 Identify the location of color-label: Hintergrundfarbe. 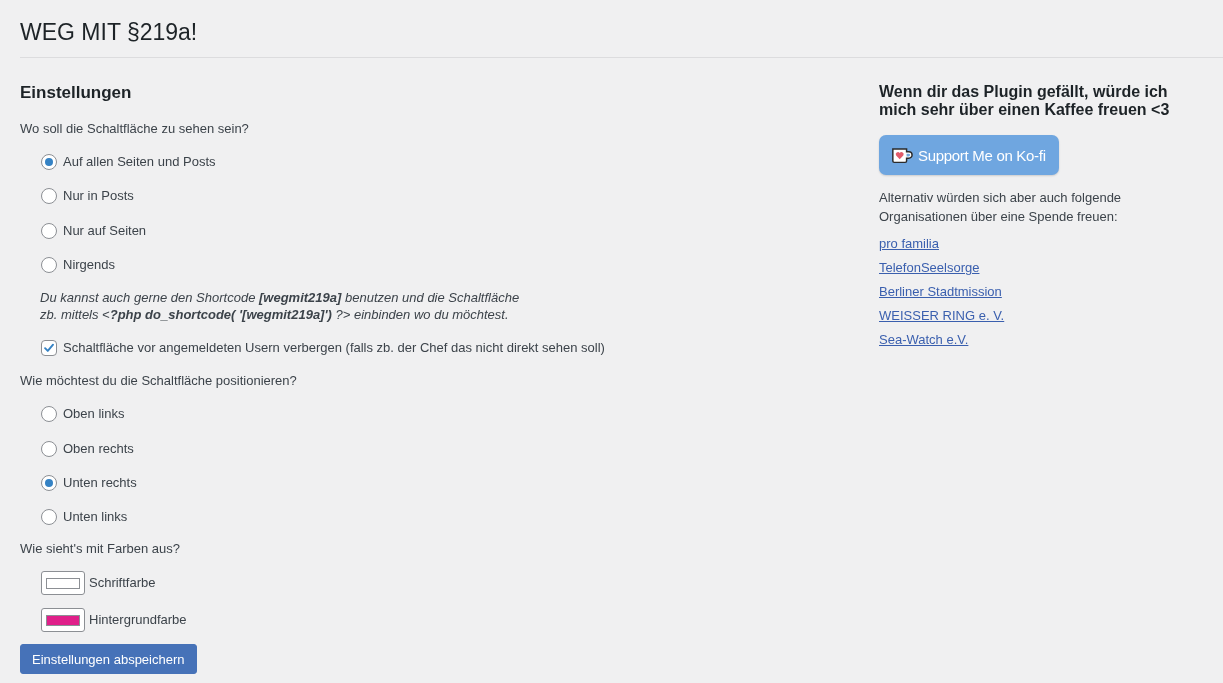
(138, 620).